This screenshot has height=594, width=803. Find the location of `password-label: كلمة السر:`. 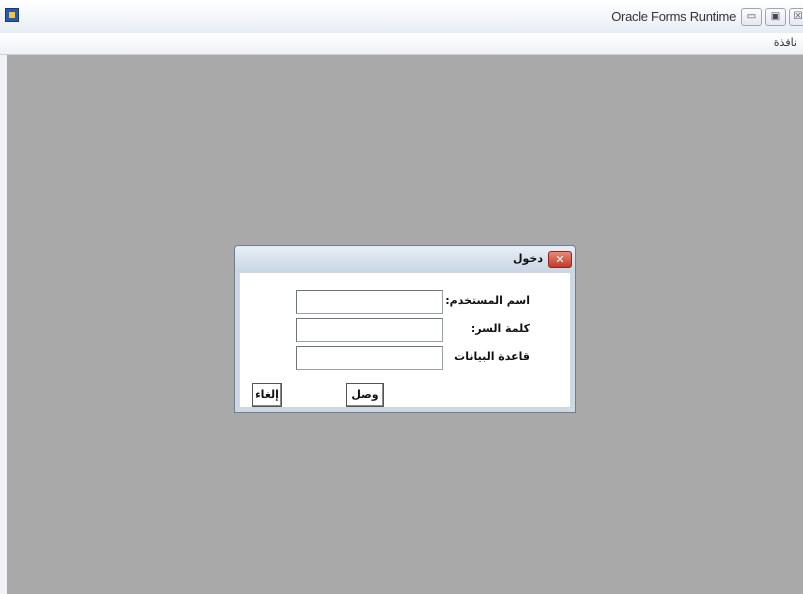

password-label: كلمة السر: is located at coordinates (500, 328).